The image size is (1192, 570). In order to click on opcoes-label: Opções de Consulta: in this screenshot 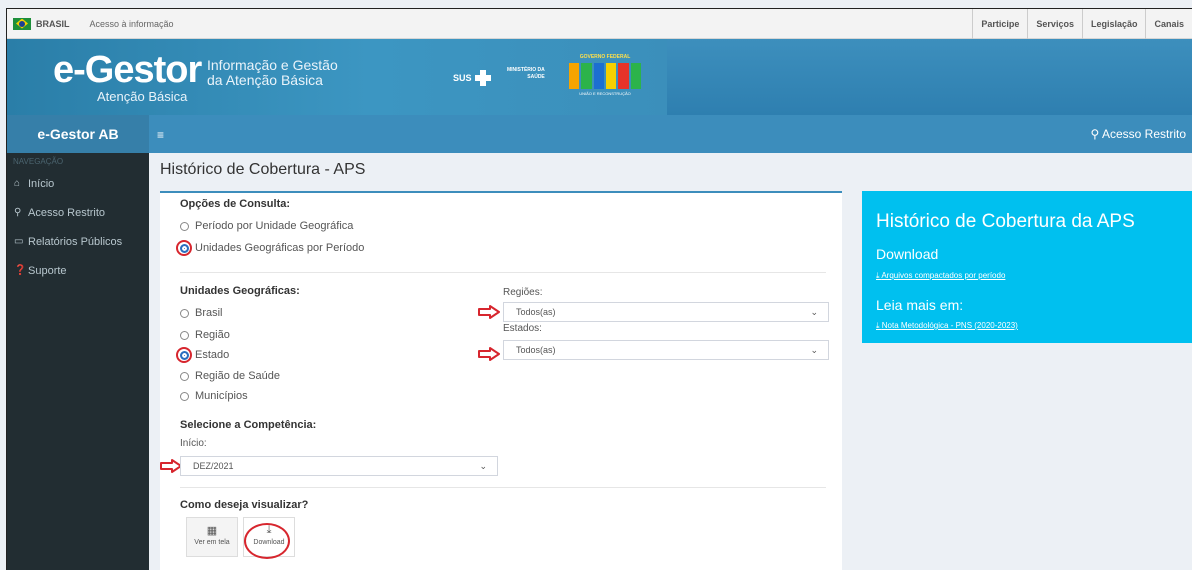, I will do `click(235, 204)`.